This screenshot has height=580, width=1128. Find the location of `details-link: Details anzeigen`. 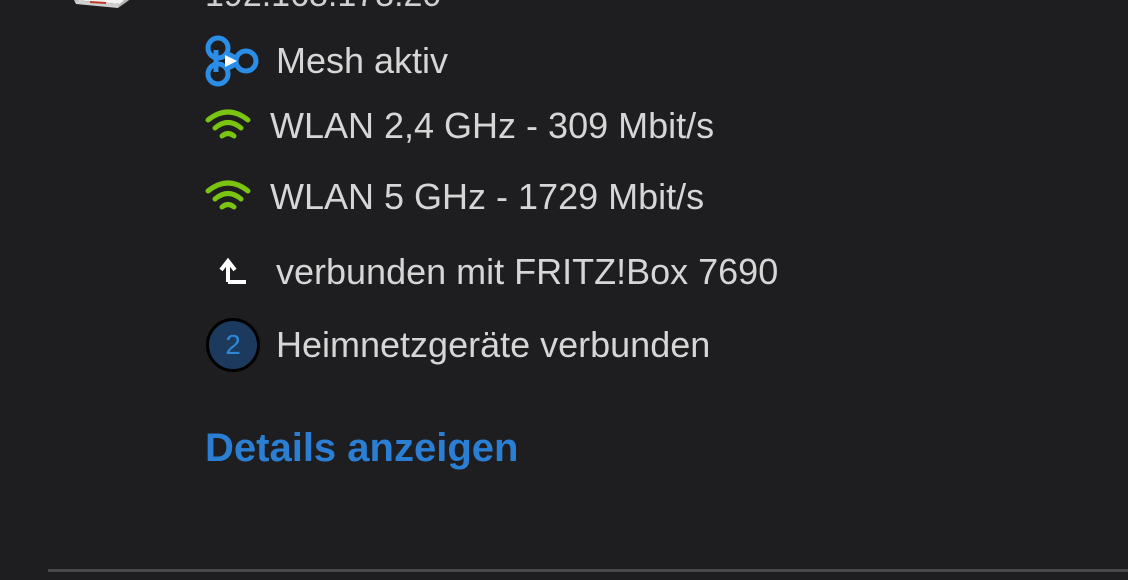

details-link: Details anzeigen is located at coordinates (361, 448).